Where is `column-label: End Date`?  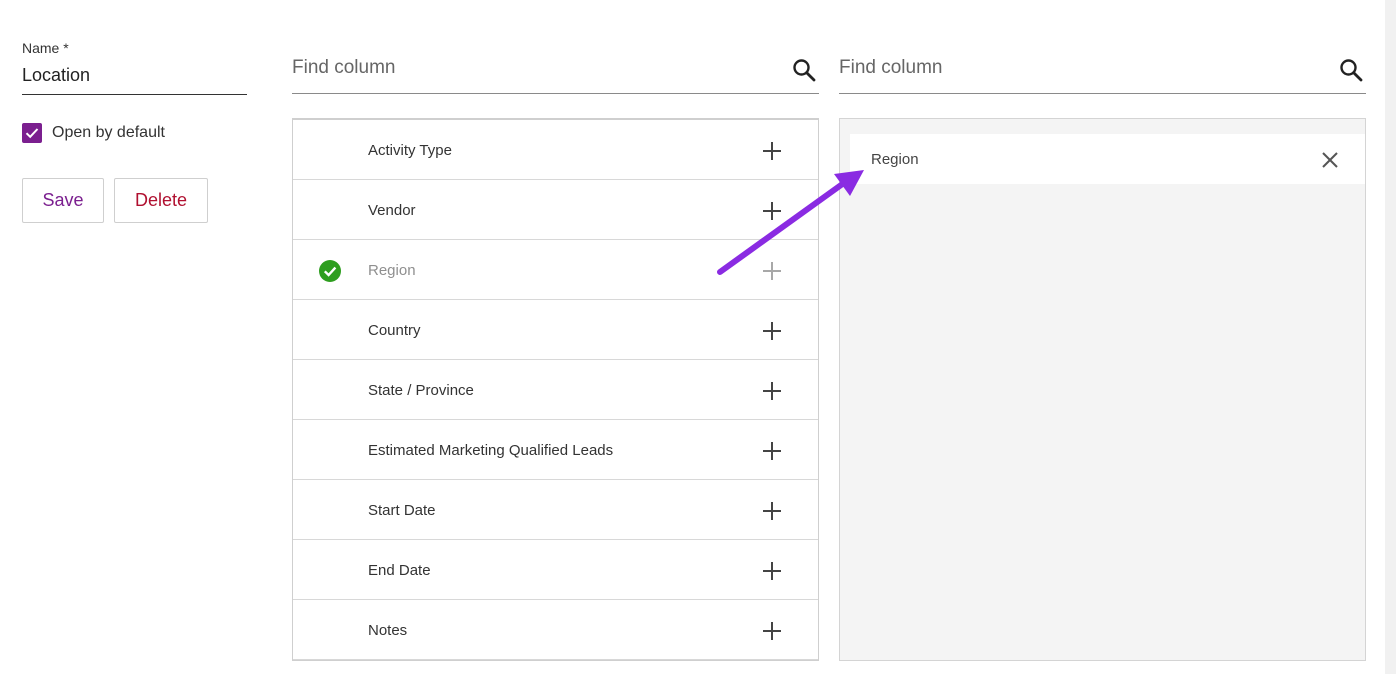
column-label: End Date is located at coordinates (399, 570).